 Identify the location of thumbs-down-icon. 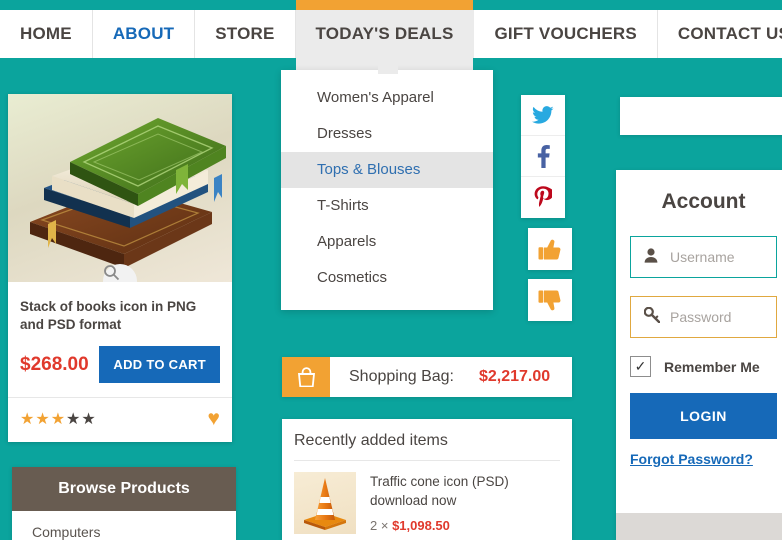
(549, 300).